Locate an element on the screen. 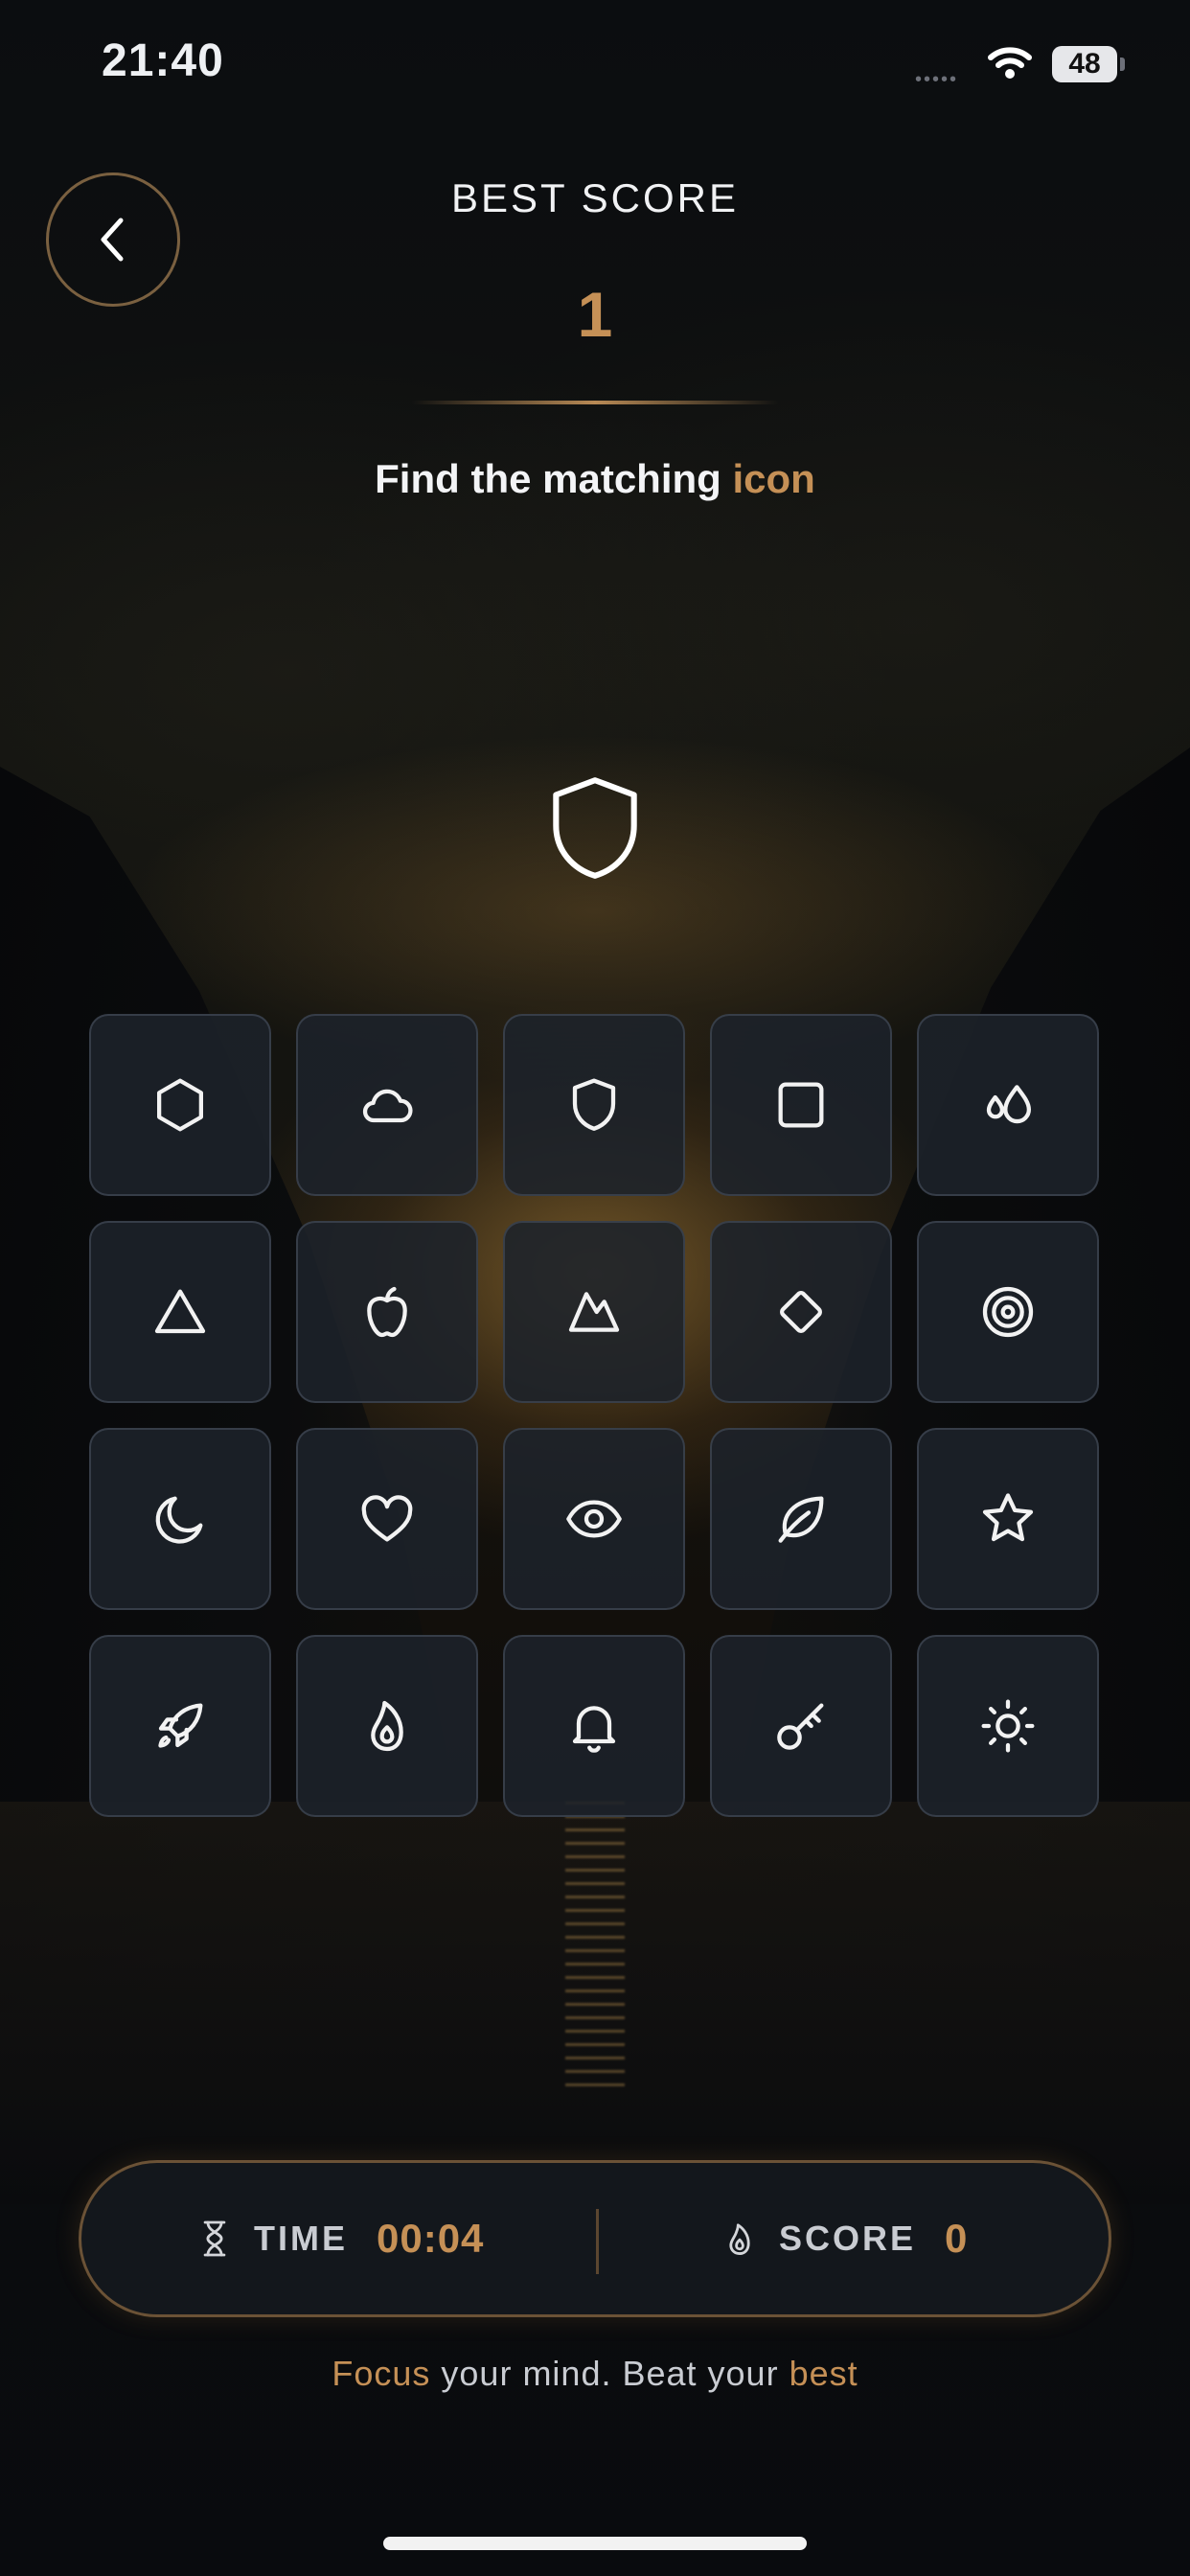  tile-triangle is located at coordinates (180, 1312).